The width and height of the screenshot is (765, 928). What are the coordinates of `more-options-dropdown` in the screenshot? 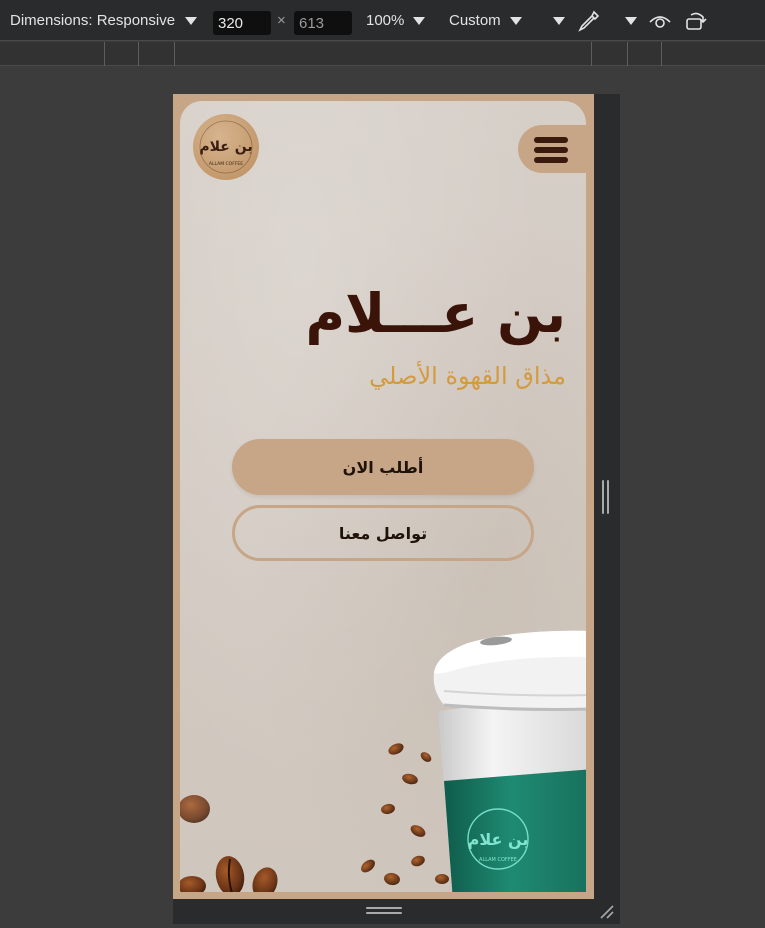 It's located at (559, 20).